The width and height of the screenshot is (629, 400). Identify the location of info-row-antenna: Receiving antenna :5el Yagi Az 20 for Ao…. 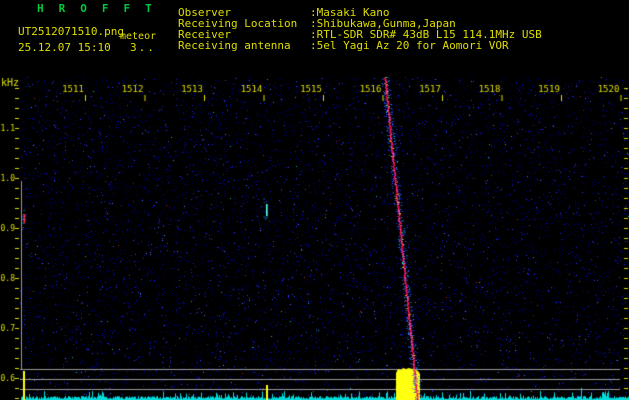
(403, 45).